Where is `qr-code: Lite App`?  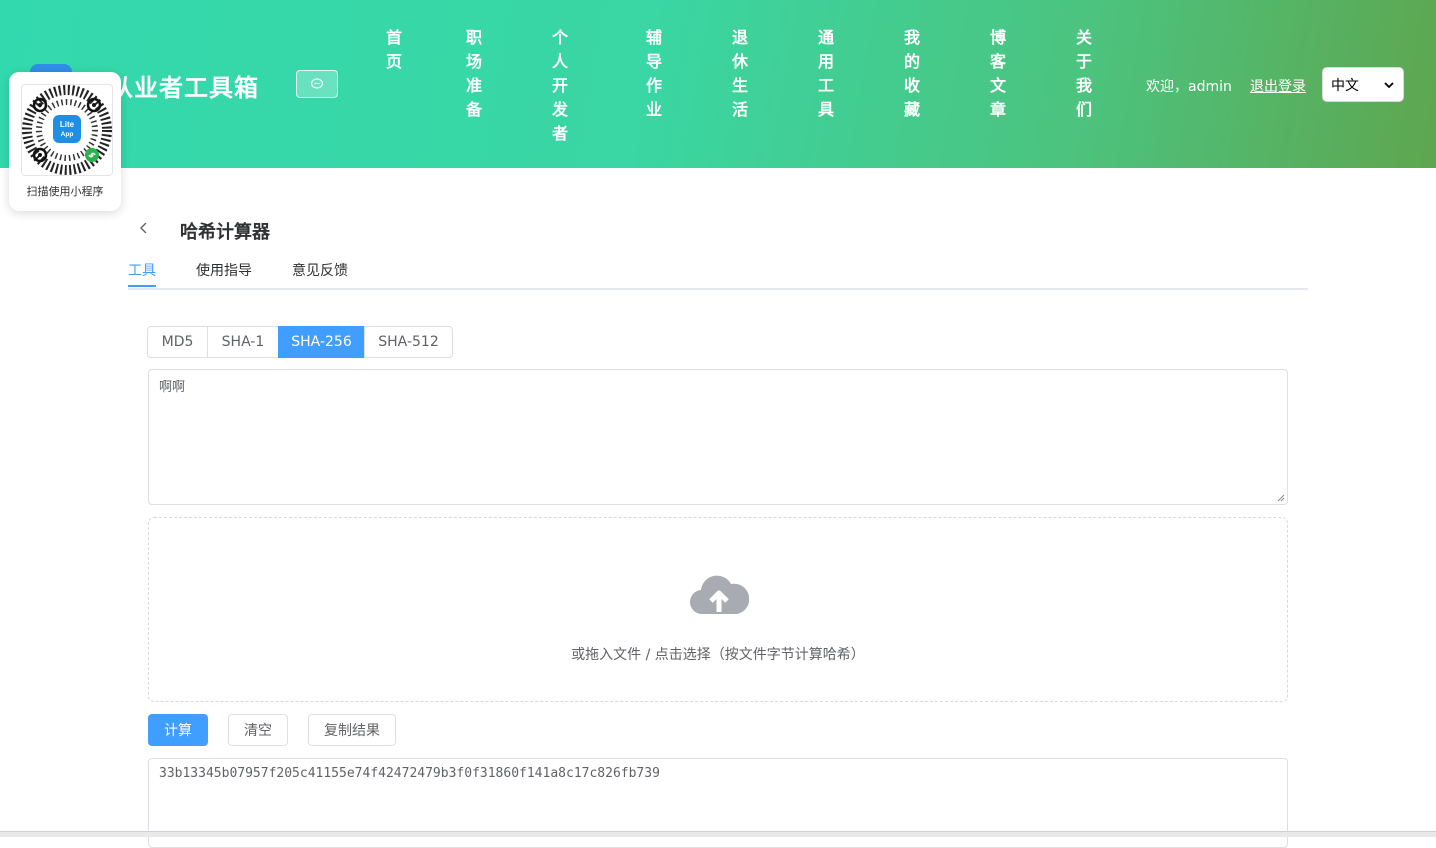 qr-code: Lite App is located at coordinates (67, 130).